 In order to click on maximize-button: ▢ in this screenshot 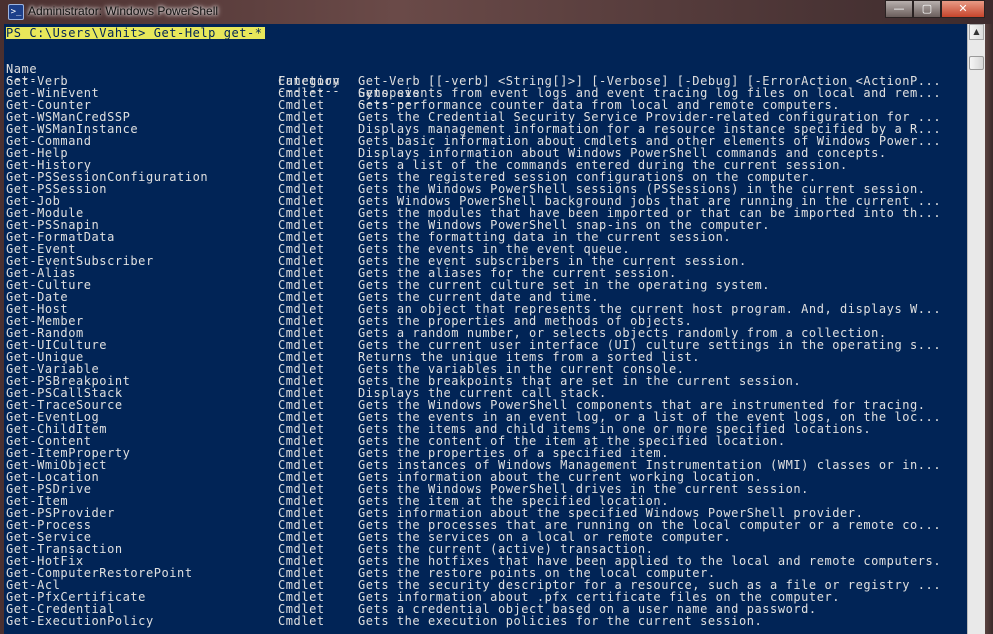, I will do `click(927, 9)`.